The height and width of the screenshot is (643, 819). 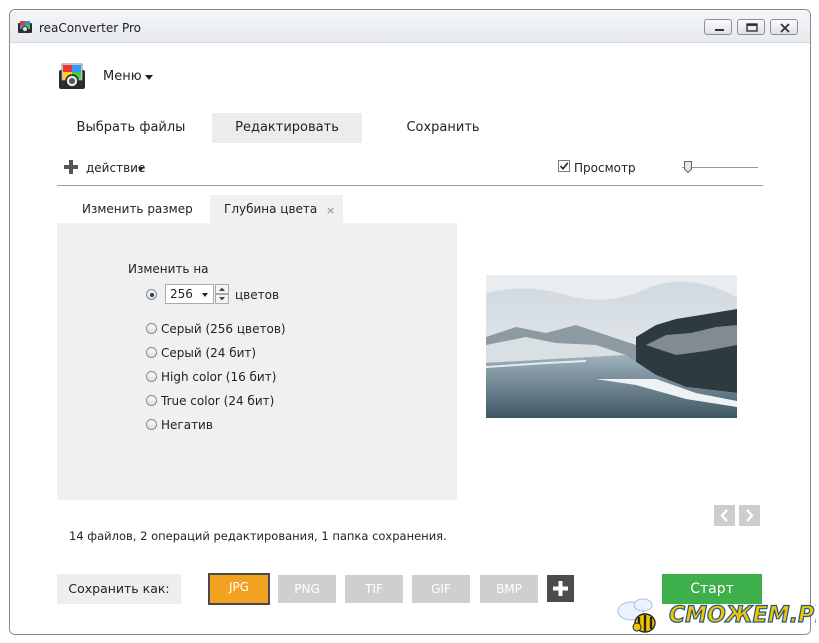 I want to click on minimize-icon, so click(x=719, y=30).